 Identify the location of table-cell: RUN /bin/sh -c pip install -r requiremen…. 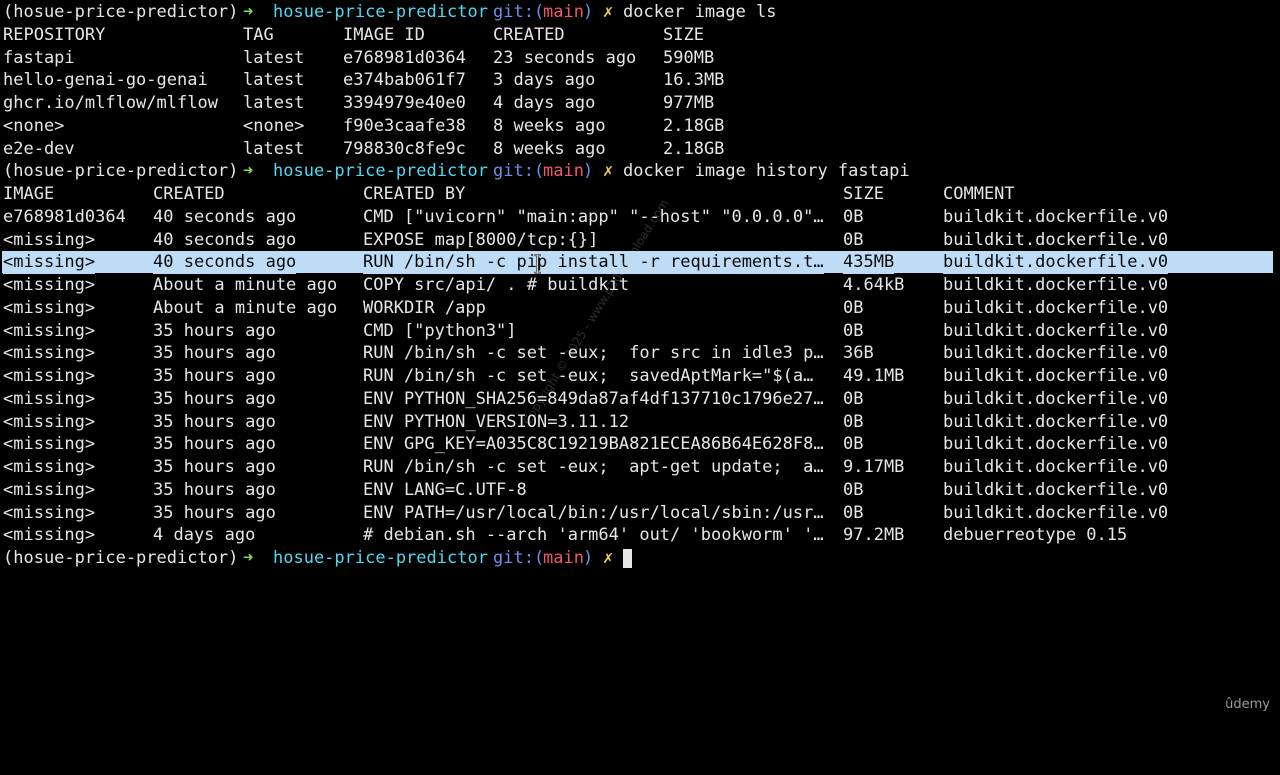
(593, 262).